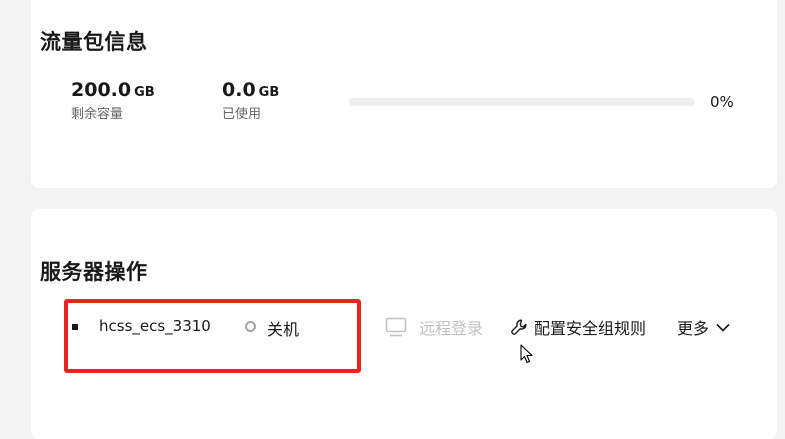  Describe the element at coordinates (396, 327) in the screenshot. I see `monitor-icon` at that location.